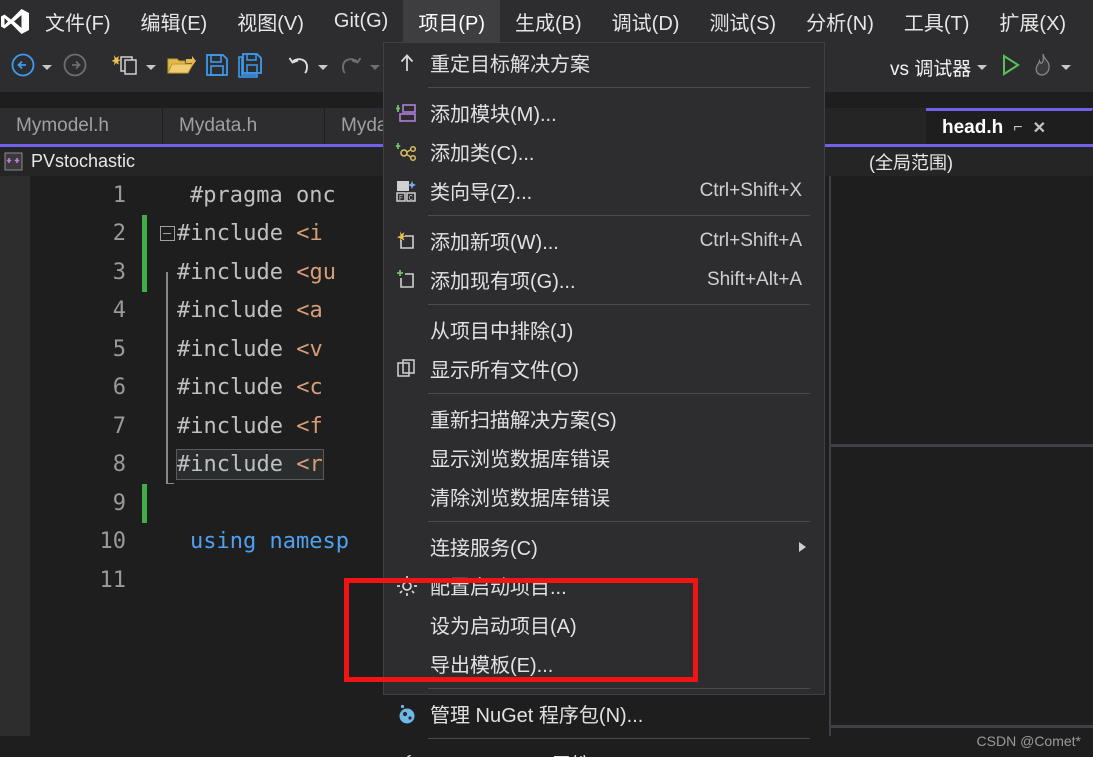 Image resolution: width=1093 pixels, height=757 pixels. I want to click on undo-icon, so click(299, 67).